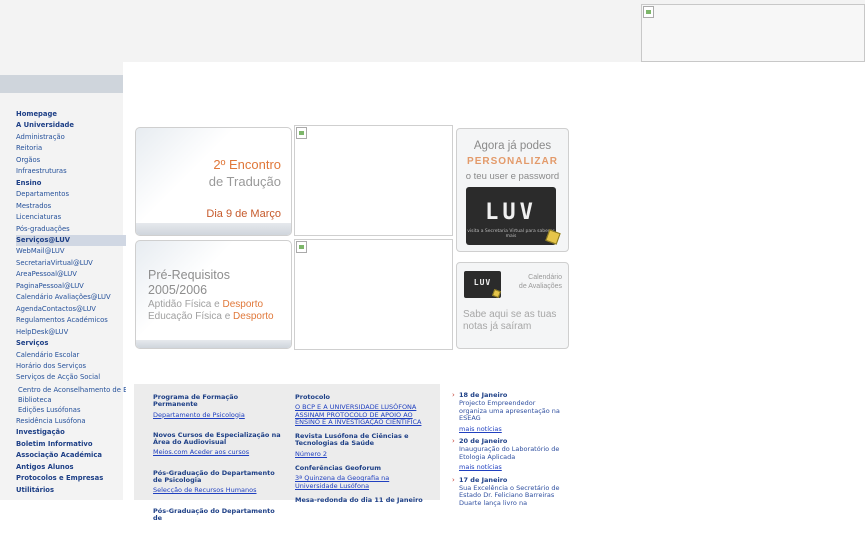 The height and width of the screenshot is (535, 865). What do you see at coordinates (71, 251) in the screenshot?
I see `sidebar-item: WebMail@LUV` at bounding box center [71, 251].